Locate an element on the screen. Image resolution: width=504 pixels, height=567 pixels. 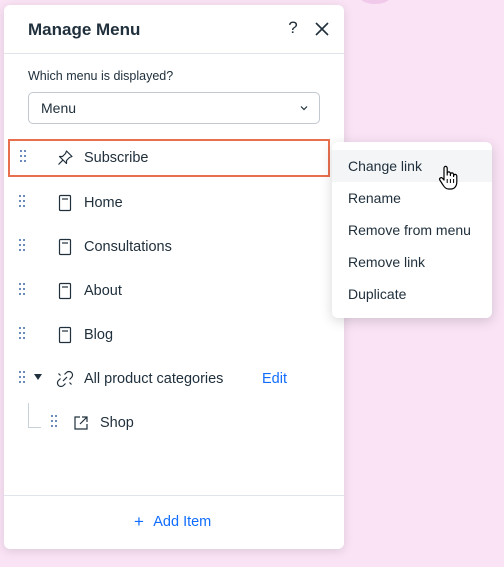
menu-item-label: About is located at coordinates (103, 291).